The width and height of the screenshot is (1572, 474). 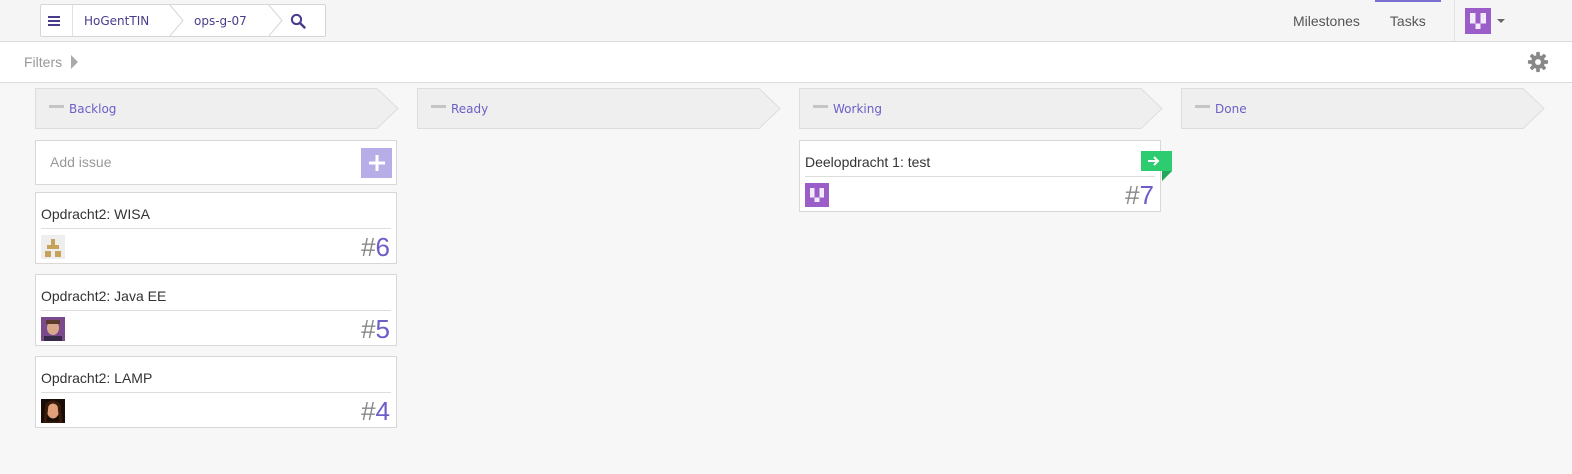 I want to click on breadcrumb-repo-link: ops-g-07, so click(x=230, y=20).